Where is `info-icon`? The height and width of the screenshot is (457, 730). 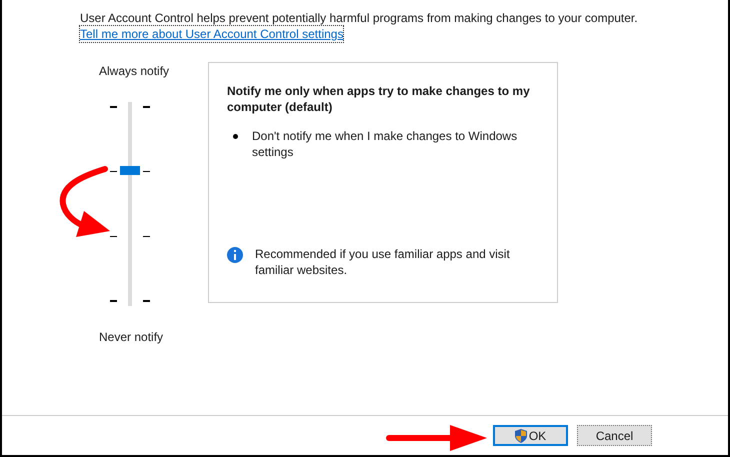
info-icon is located at coordinates (235, 255).